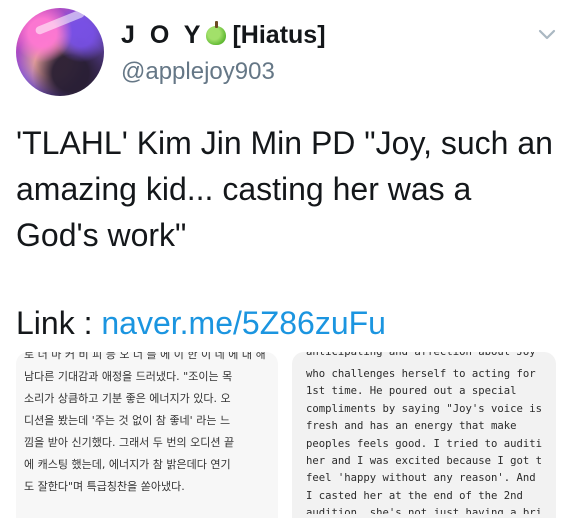 This screenshot has width=572, height=518. I want to click on link-label: Link :, so click(59, 323).